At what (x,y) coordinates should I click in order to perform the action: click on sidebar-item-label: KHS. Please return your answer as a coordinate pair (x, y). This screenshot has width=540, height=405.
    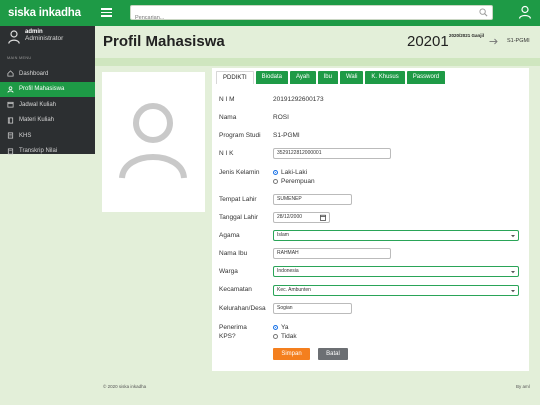
    Looking at the image, I should click on (25, 135).